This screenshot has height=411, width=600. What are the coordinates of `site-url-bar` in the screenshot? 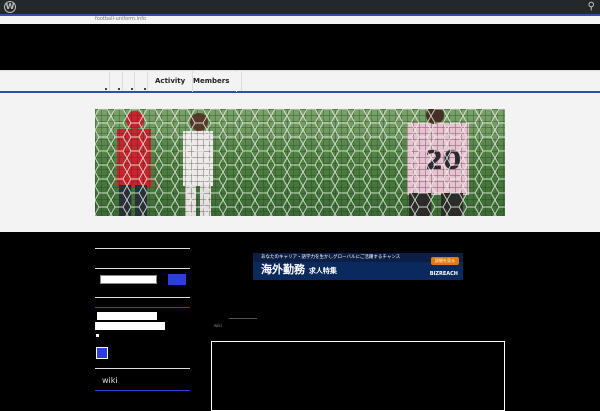 It's located at (300, 20).